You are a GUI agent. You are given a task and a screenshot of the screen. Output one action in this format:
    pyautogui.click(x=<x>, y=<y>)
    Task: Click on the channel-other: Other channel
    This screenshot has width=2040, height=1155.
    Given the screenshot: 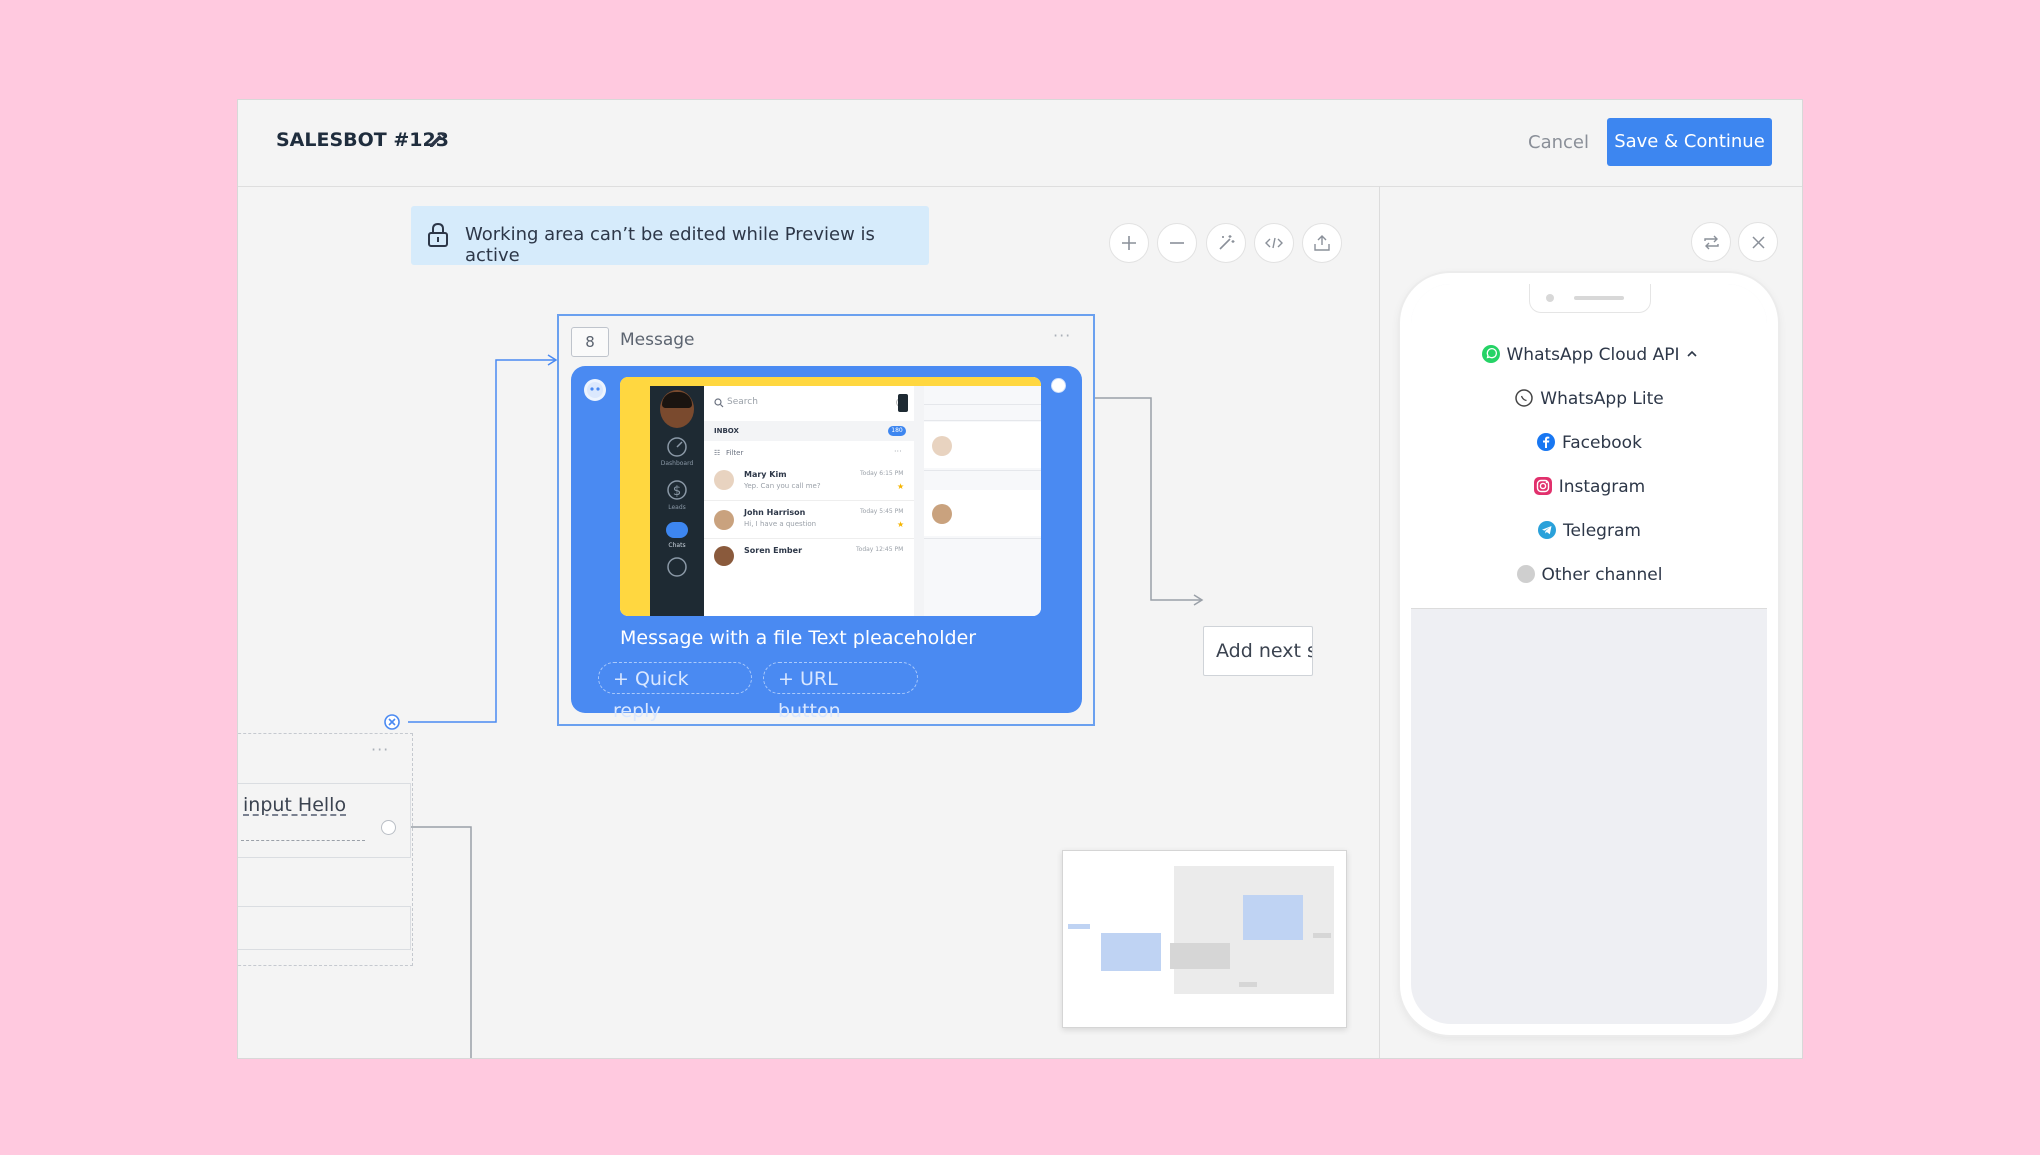 What is the action you would take?
    pyautogui.click(x=1589, y=574)
    